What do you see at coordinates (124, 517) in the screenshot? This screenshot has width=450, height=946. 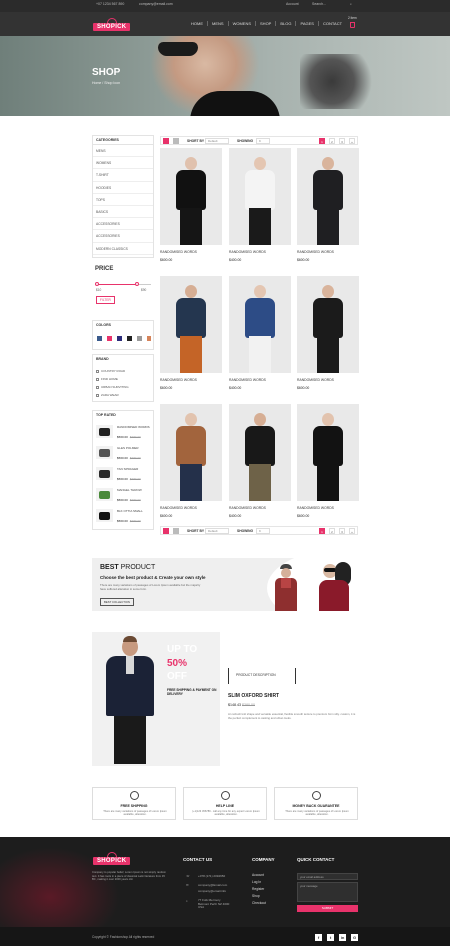 I see `top-rated-item: BLK OTTIA SMALL $560.00 $380.00` at bounding box center [124, 517].